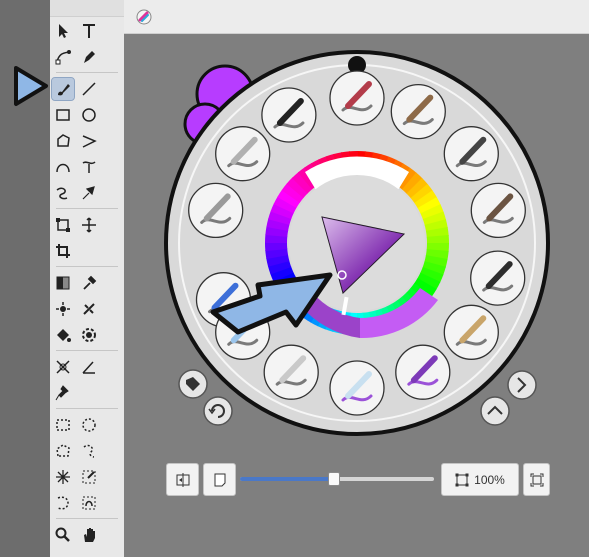 Image resolution: width=589 pixels, height=557 pixels. Describe the element at coordinates (291, 372) in the screenshot. I see `blender-brush-slot` at that location.